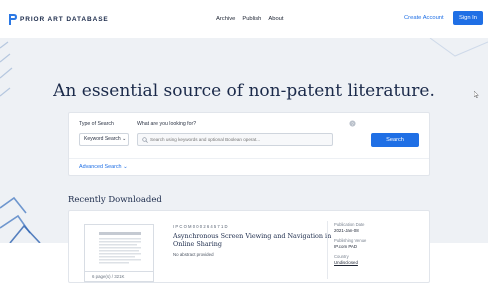 The width and height of the screenshot is (488, 283). Describe the element at coordinates (64, 19) in the screenshot. I see `logo-text: PRIOR ART DATABASE` at that location.